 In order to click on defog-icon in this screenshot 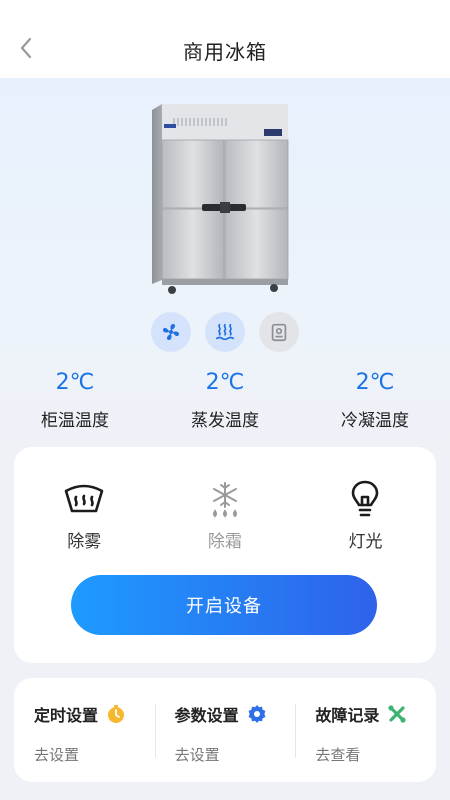, I will do `click(84, 498)`.